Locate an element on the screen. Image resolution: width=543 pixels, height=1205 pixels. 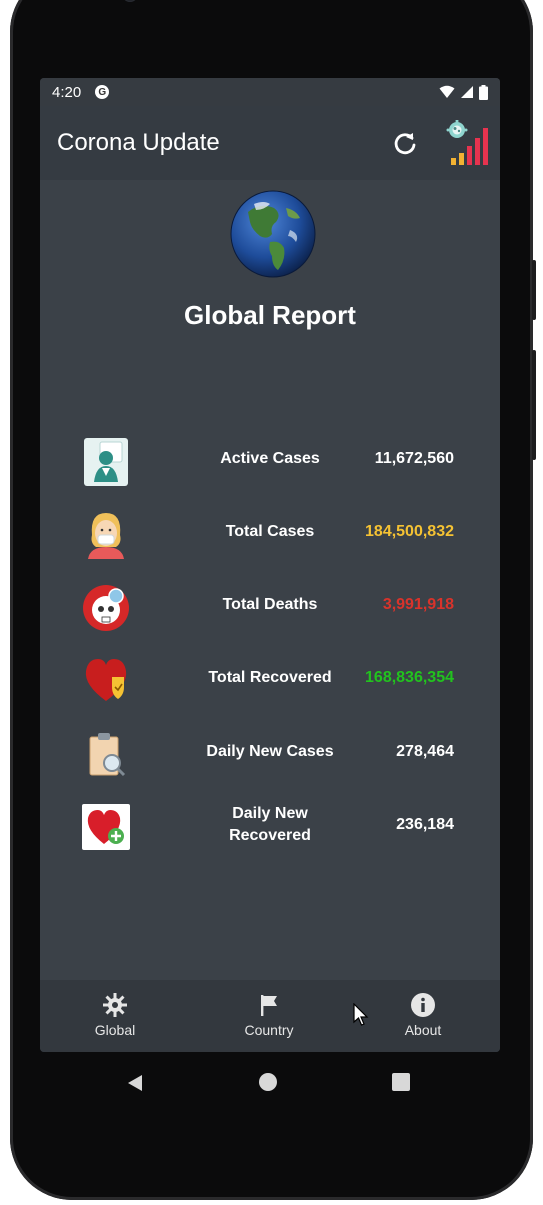
heart-plus-icon is located at coordinates (106, 827).